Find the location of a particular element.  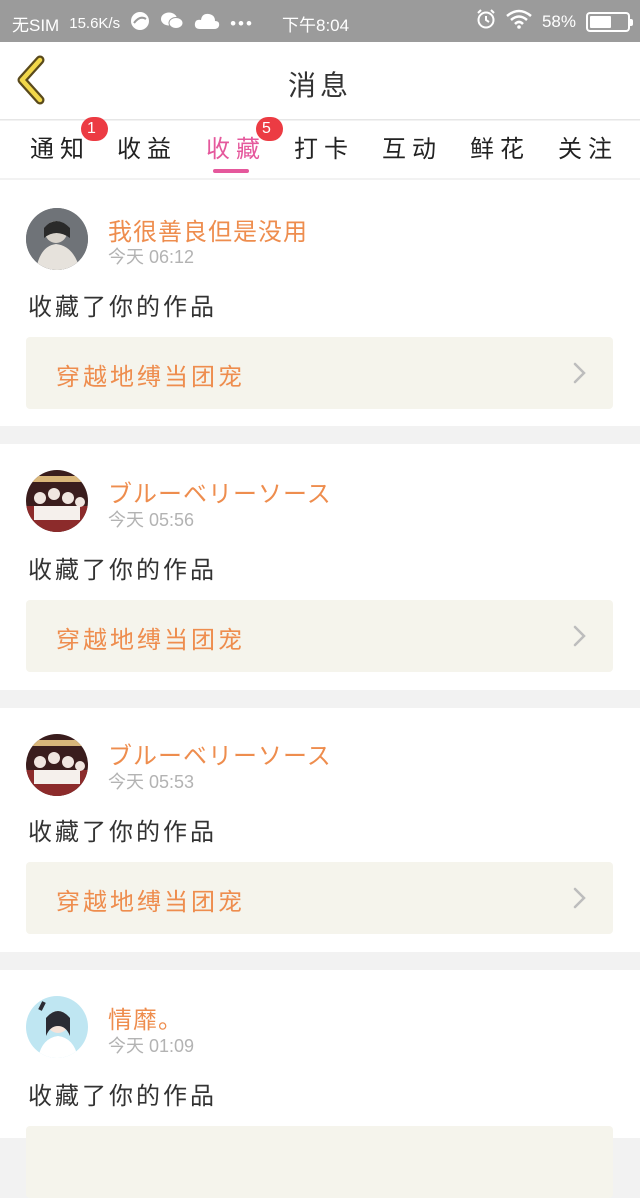

tab-label: 收益 is located at coordinates (147, 149).